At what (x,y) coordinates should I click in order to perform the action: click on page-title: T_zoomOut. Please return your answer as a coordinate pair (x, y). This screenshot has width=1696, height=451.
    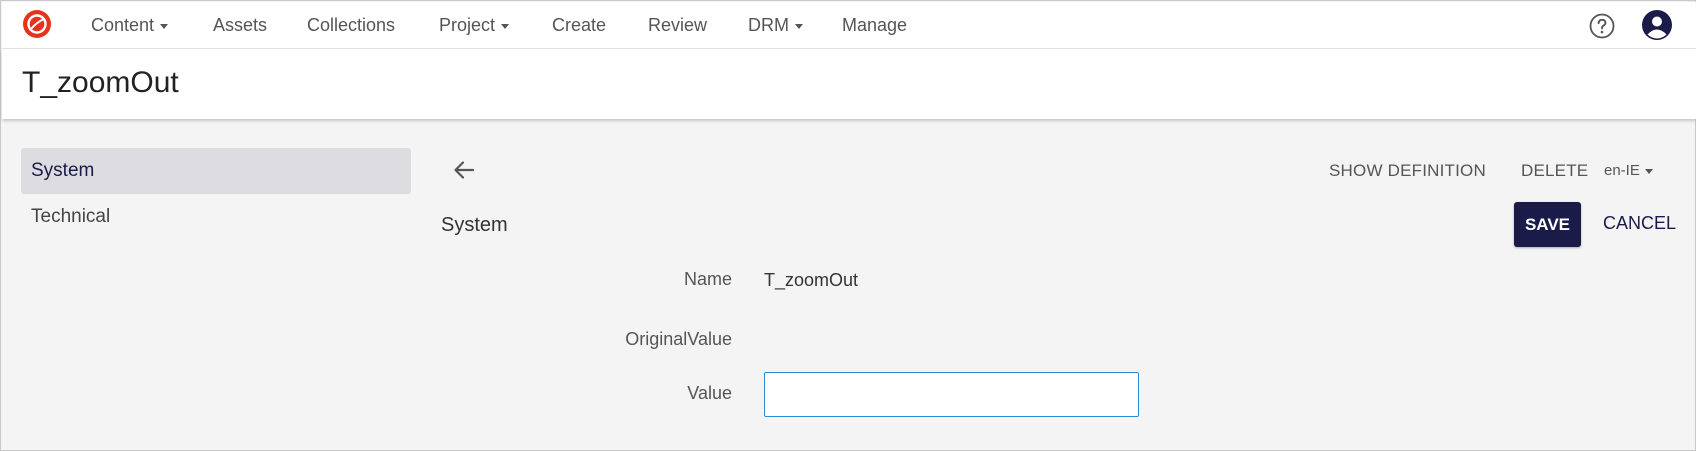
    Looking at the image, I should click on (100, 82).